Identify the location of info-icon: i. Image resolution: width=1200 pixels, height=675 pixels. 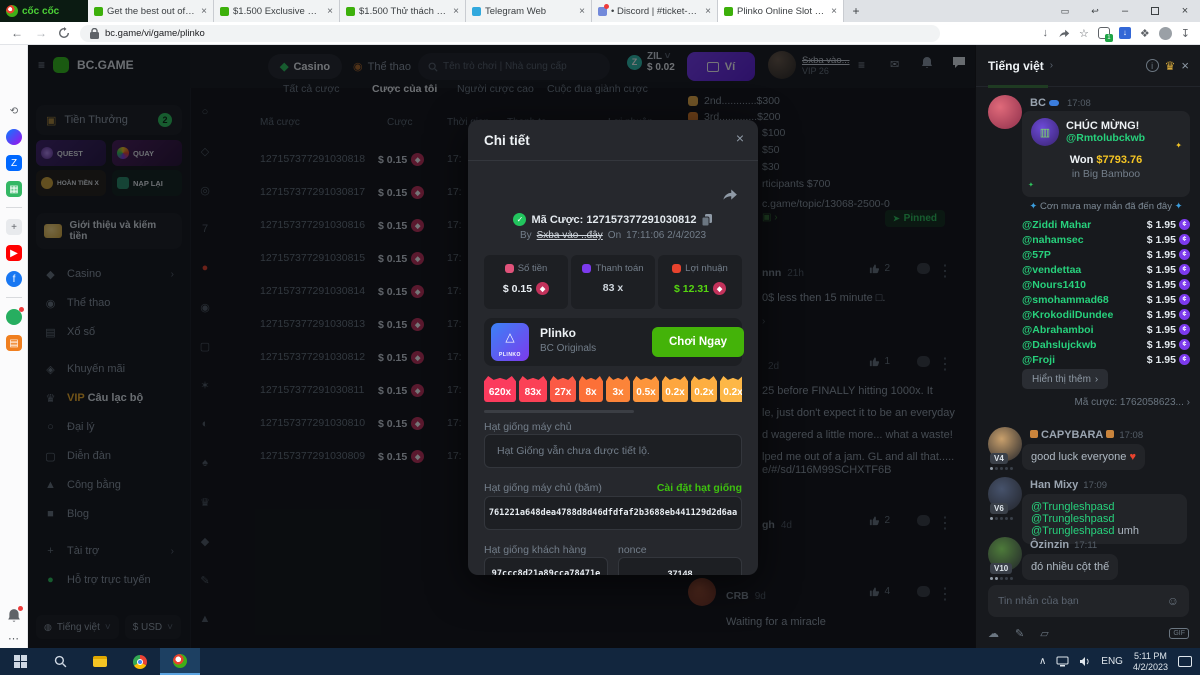
(1152, 65).